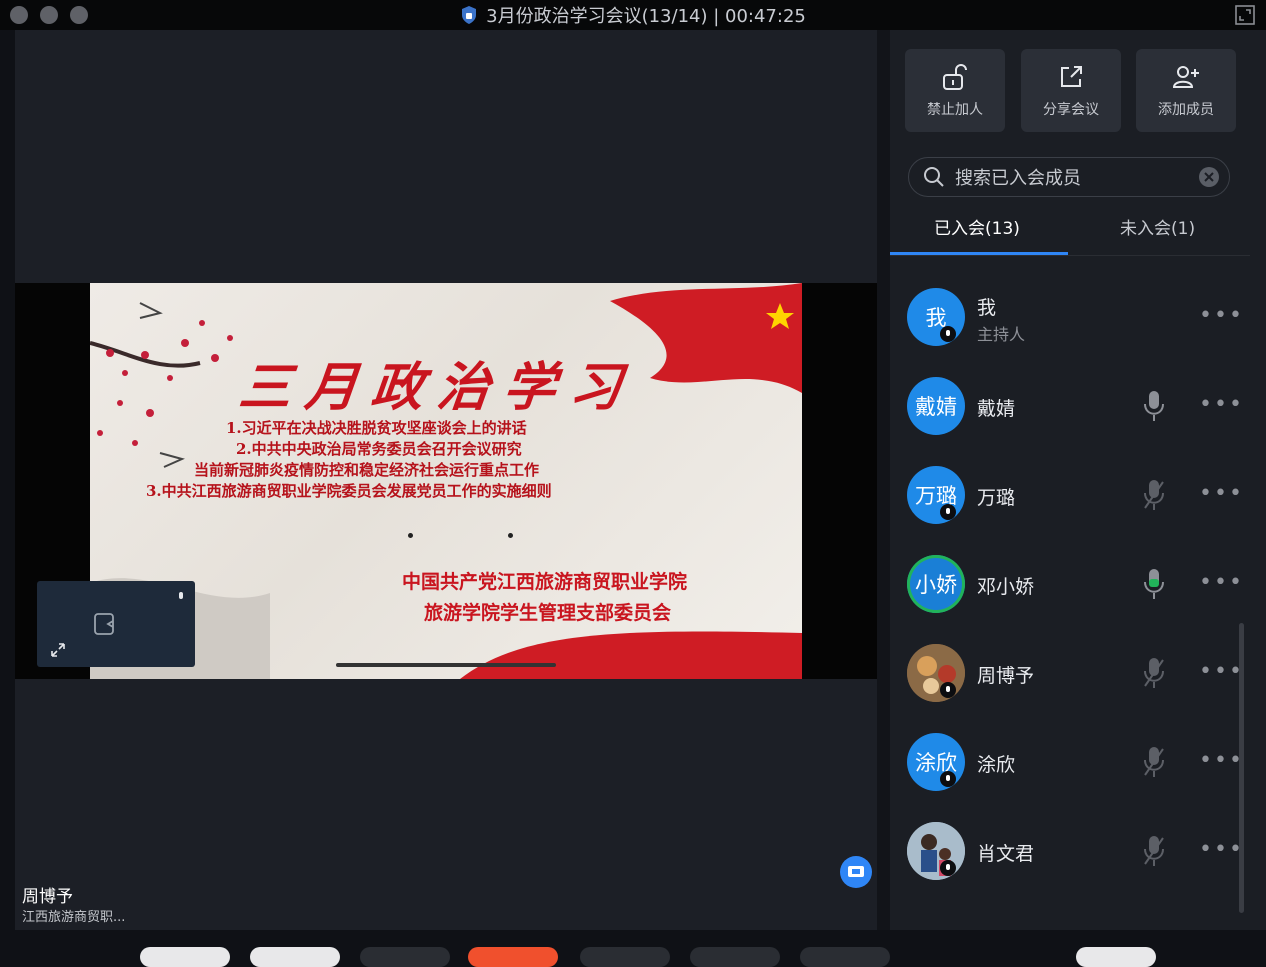 This screenshot has height=967, width=1266. What do you see at coordinates (936, 495) in the screenshot?
I see `avatar: 万璐` at bounding box center [936, 495].